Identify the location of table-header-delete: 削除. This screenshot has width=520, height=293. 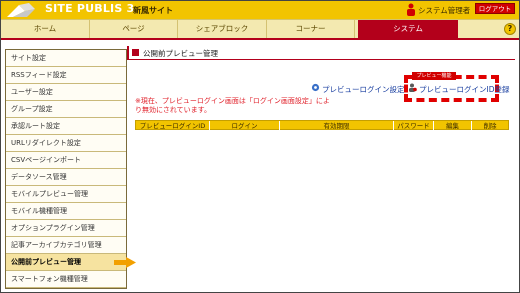
(490, 126).